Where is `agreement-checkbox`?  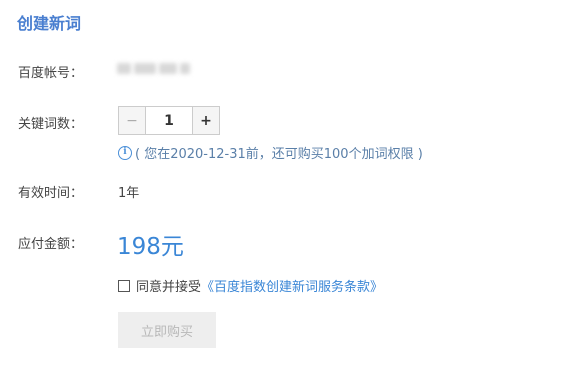
agreement-checkbox is located at coordinates (124, 285).